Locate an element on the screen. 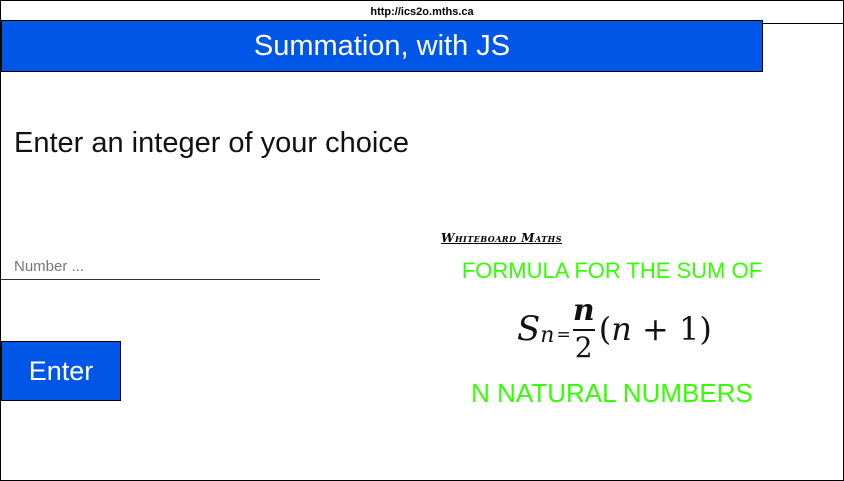  prompt-text: Enter an integer of your choice is located at coordinates (211, 143).